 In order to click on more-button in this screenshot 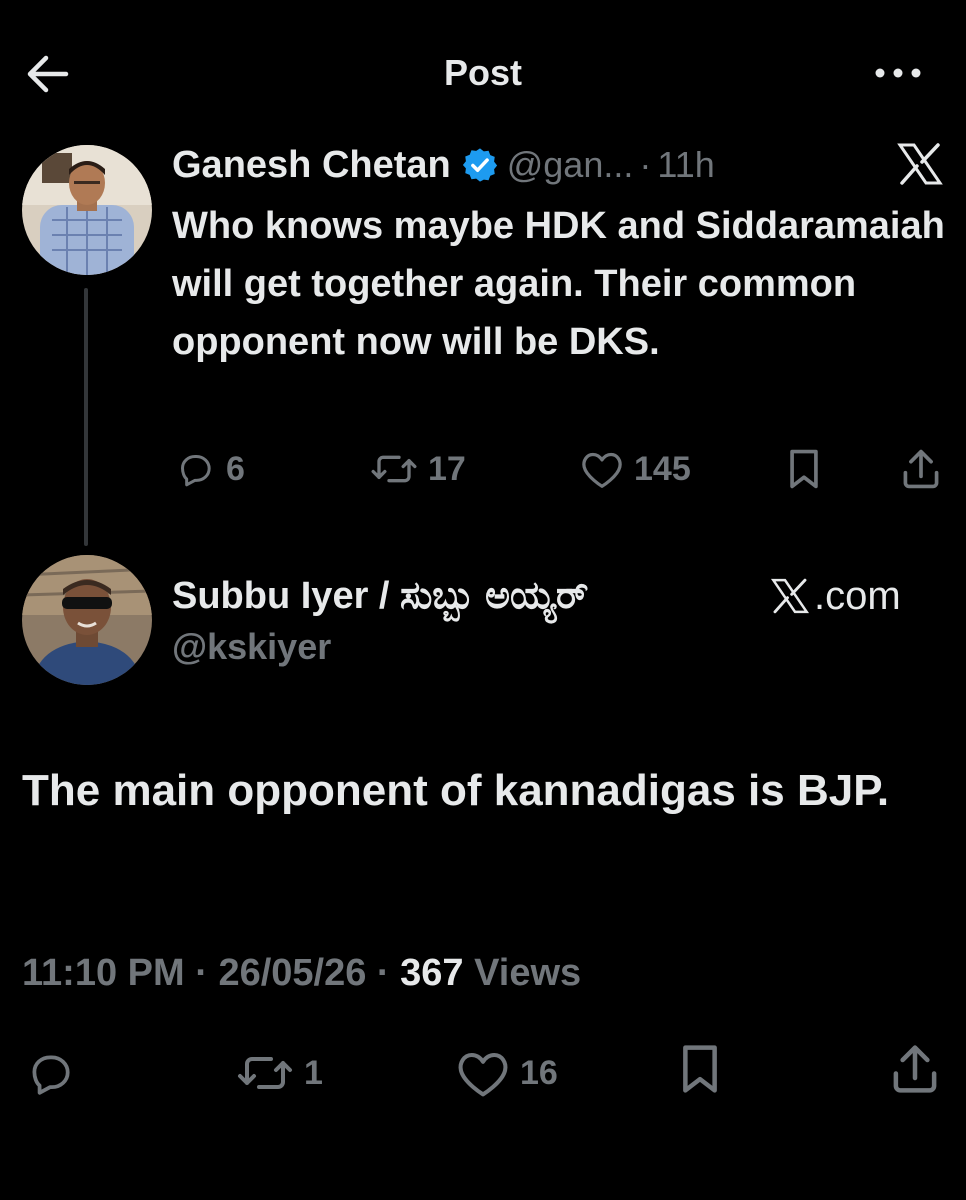, I will do `click(898, 73)`.